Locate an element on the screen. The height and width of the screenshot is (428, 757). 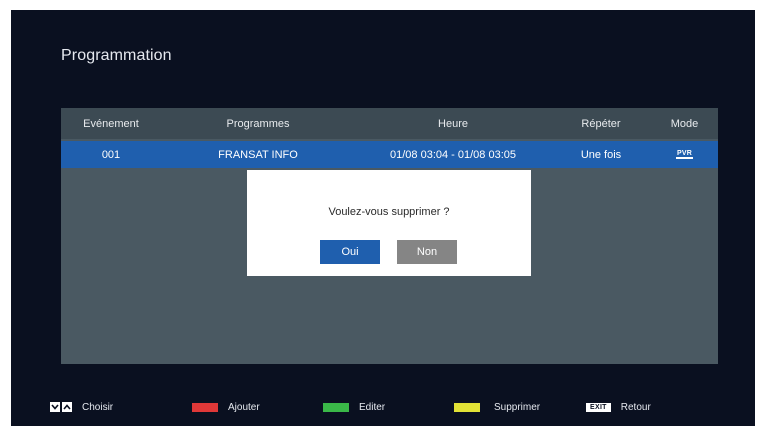
hint-back: EXIT Retour is located at coordinates (618, 407).